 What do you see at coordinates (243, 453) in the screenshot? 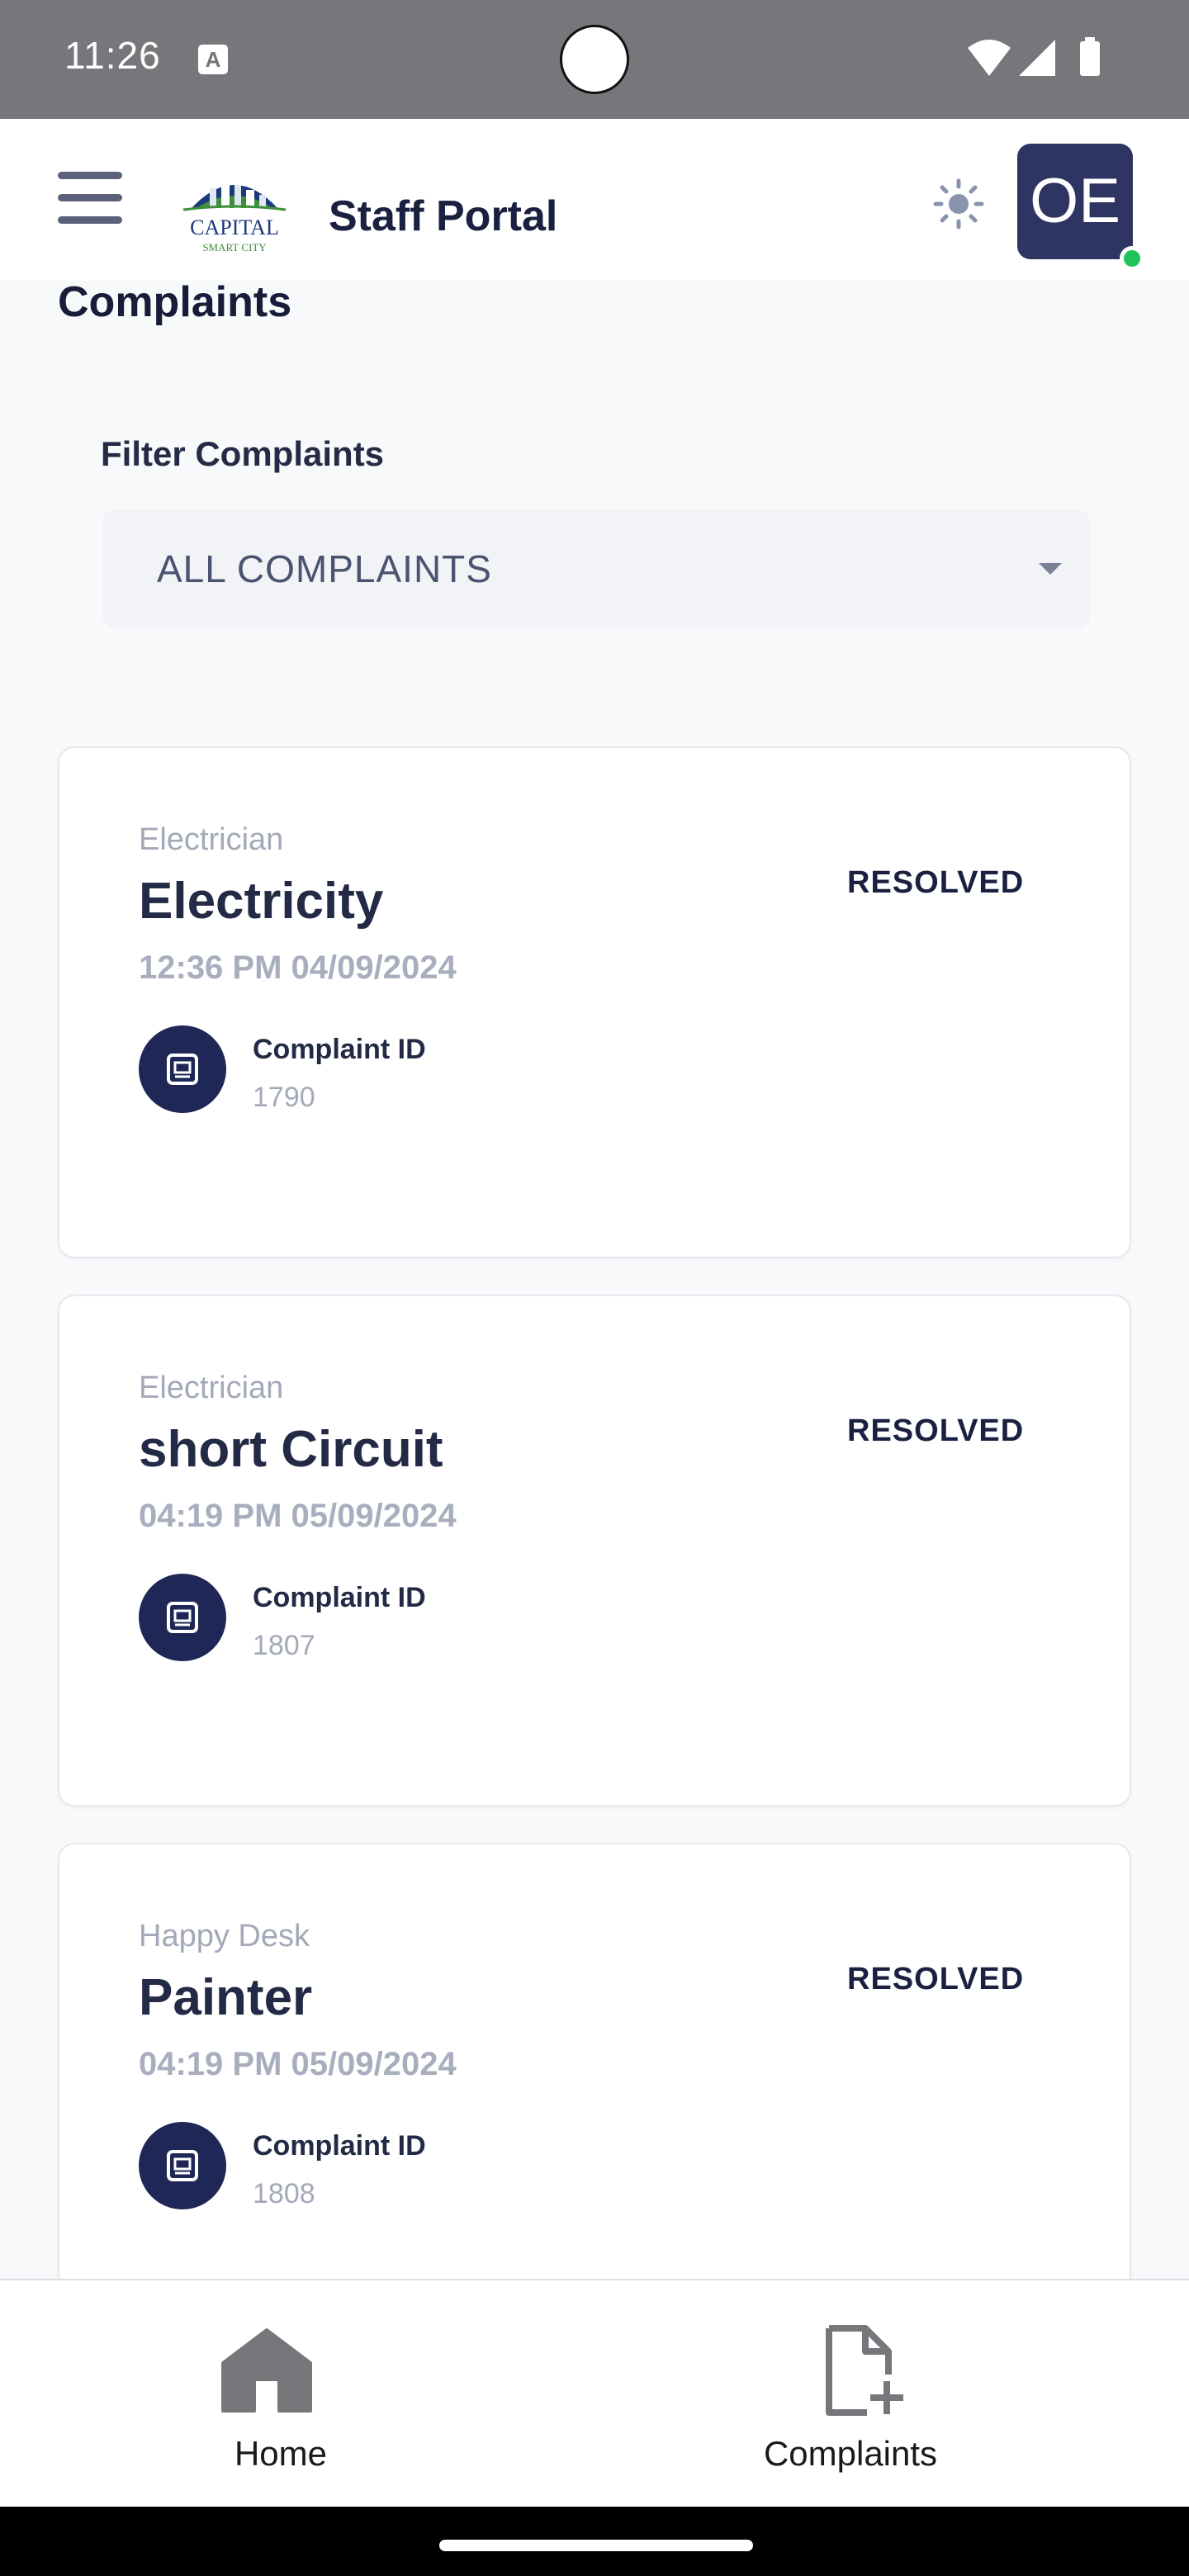
I see `filter-label: Filter Complaints` at bounding box center [243, 453].